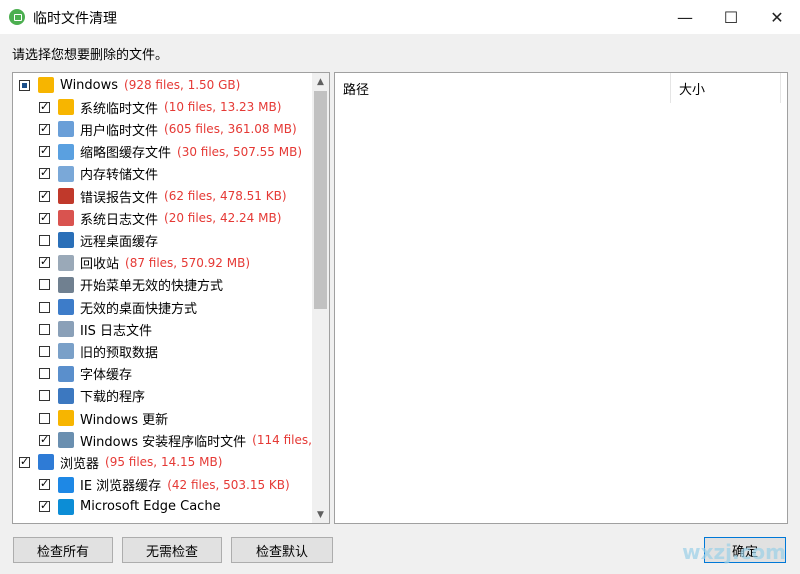  What do you see at coordinates (89, 85) in the screenshot?
I see `tree-item-label: Windows` at bounding box center [89, 85].